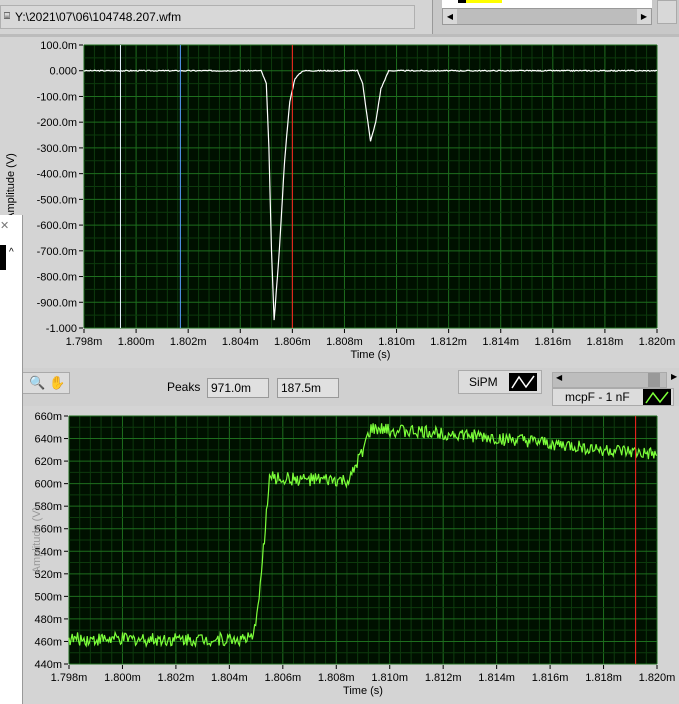 Image resolution: width=679 pixels, height=704 pixels. Describe the element at coordinates (11, 252) in the screenshot. I see `chevron-up-icon: ^` at that location.